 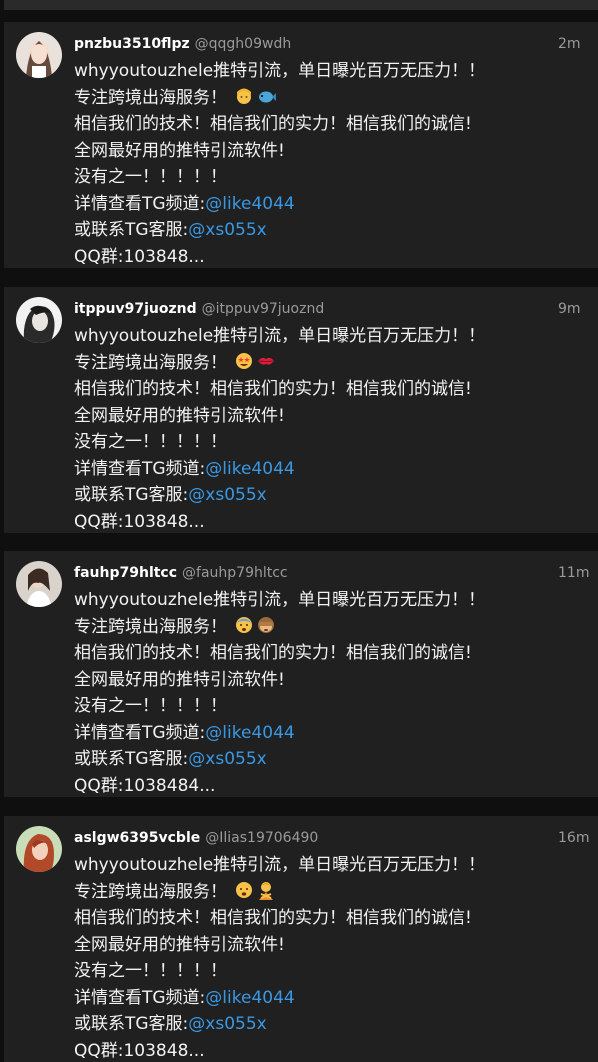 I want to click on frowning-face-emoji, so click(x=244, y=889).